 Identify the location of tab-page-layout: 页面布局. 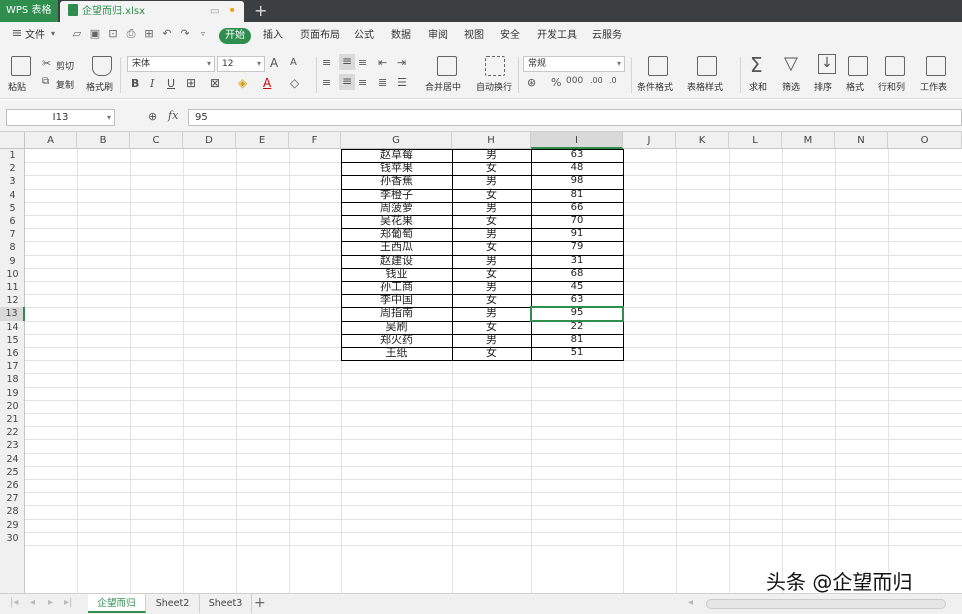
(320, 35).